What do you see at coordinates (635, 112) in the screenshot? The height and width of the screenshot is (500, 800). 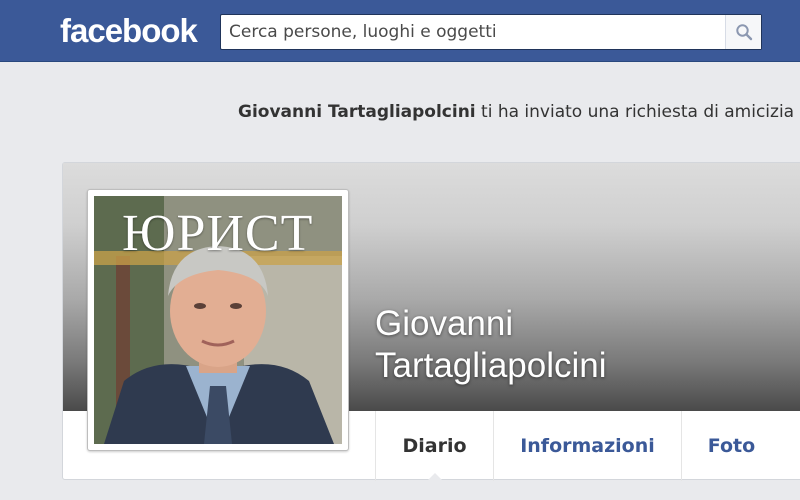 I see `notice-text: ti ha inviato una richiesta di amicizia` at bounding box center [635, 112].